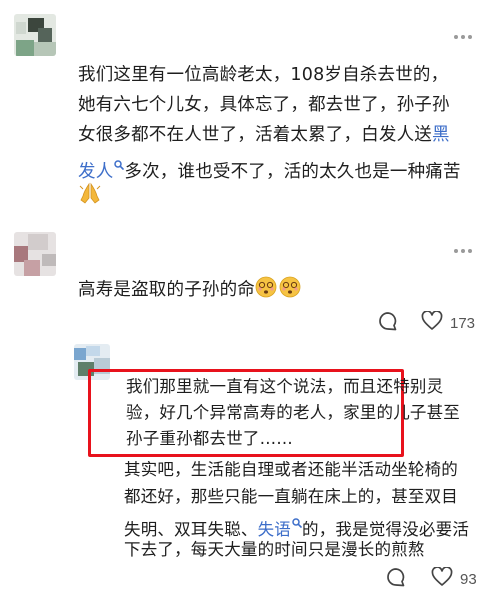 Image resolution: width=496 pixels, height=601 pixels. Describe the element at coordinates (255, 135) in the screenshot. I see `comment-line: 女很多都不在人世了，活着太累了，白发人送` at that location.